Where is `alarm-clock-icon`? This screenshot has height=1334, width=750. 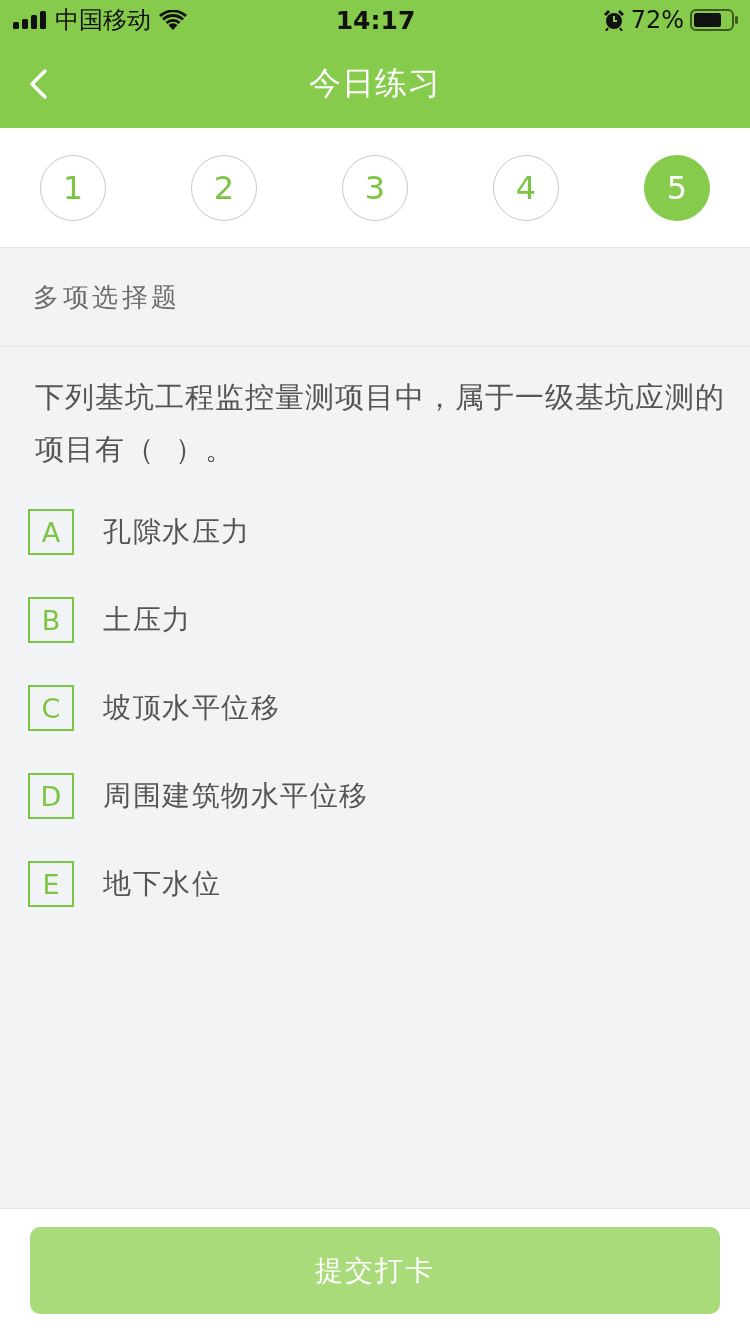
alarm-clock-icon is located at coordinates (613, 20).